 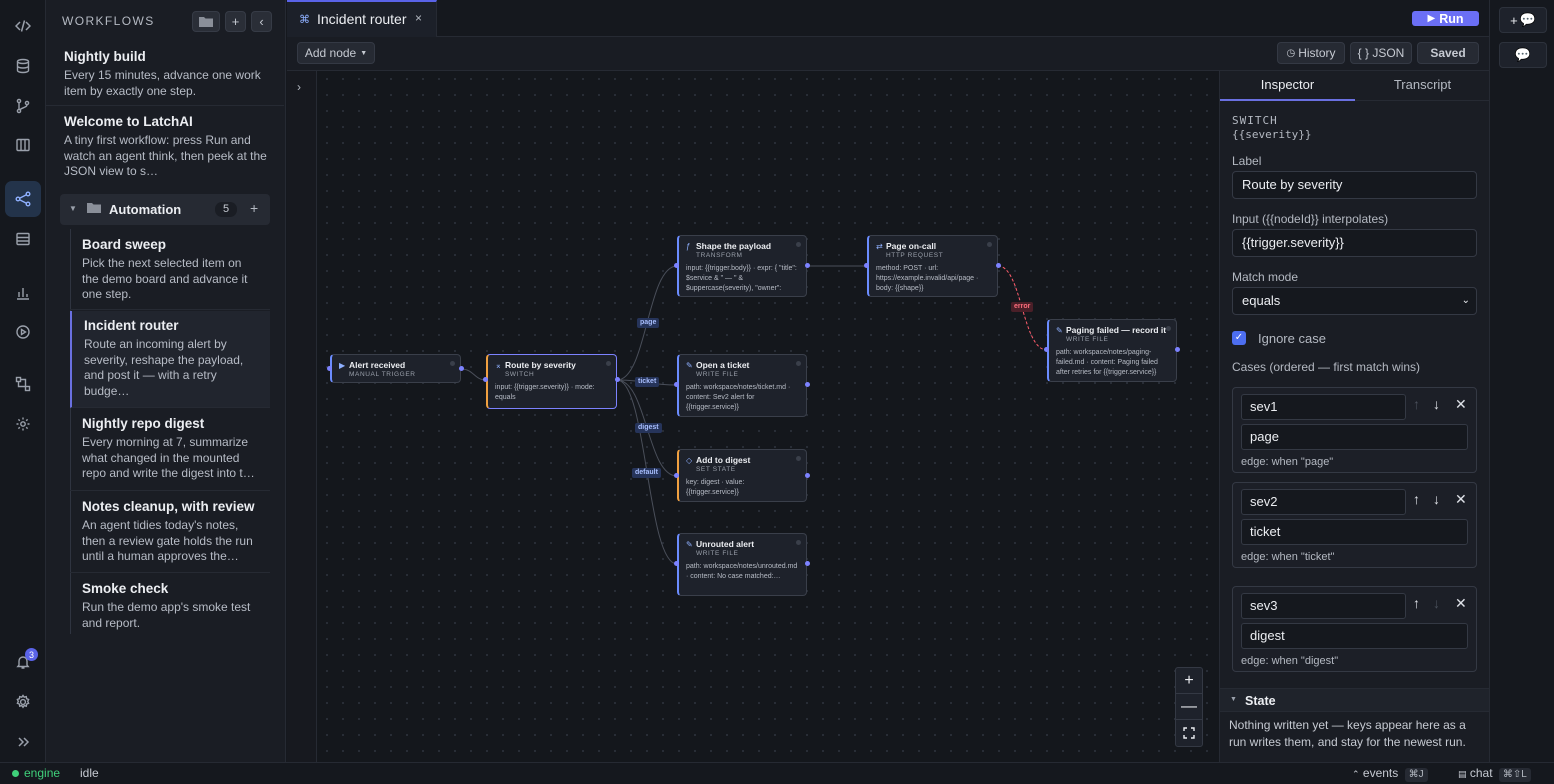 What do you see at coordinates (1317, 53) in the screenshot?
I see `history-label: History` at bounding box center [1317, 53].